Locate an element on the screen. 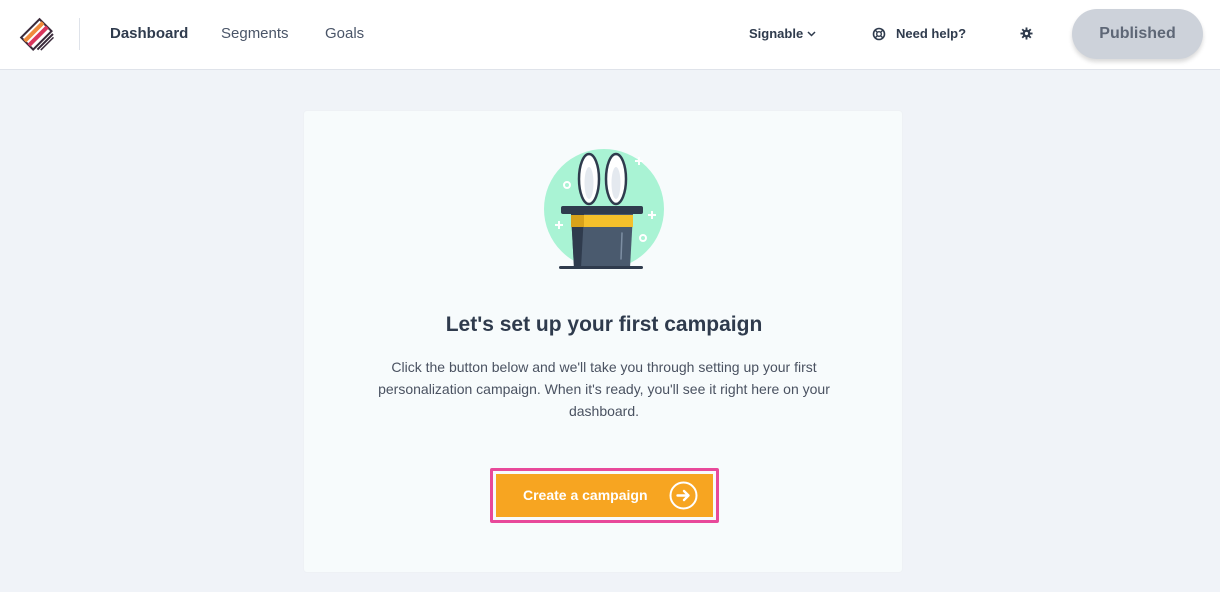 Image resolution: width=1220 pixels, height=592 pixels. logo-divider is located at coordinates (79, 34).